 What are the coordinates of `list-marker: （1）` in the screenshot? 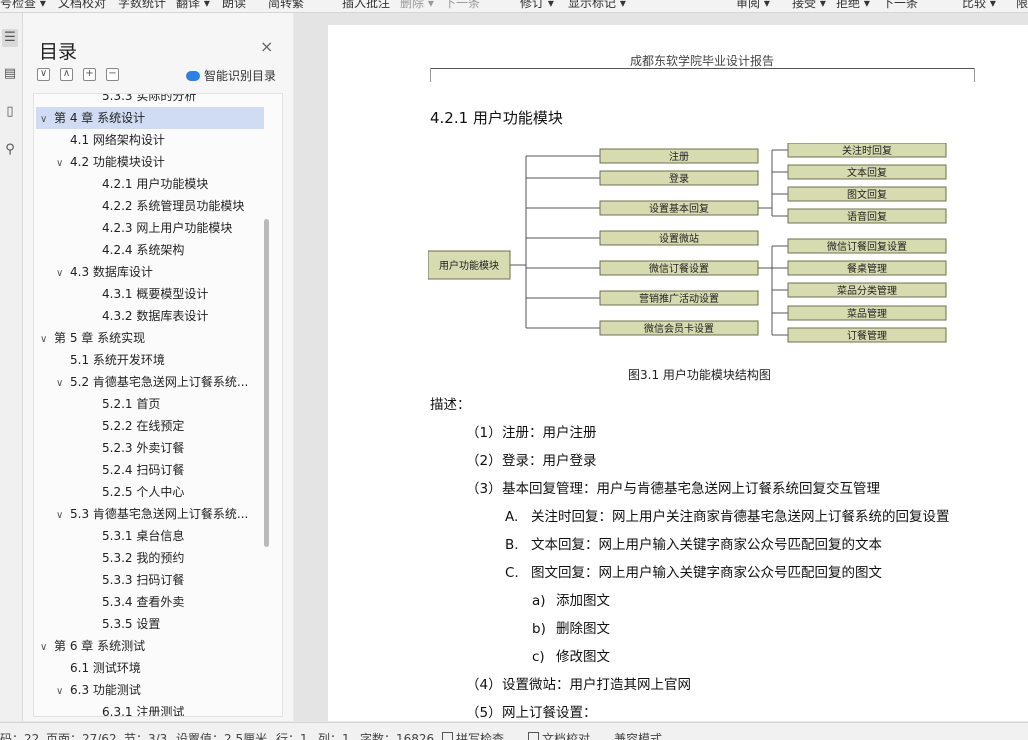 It's located at (484, 433).